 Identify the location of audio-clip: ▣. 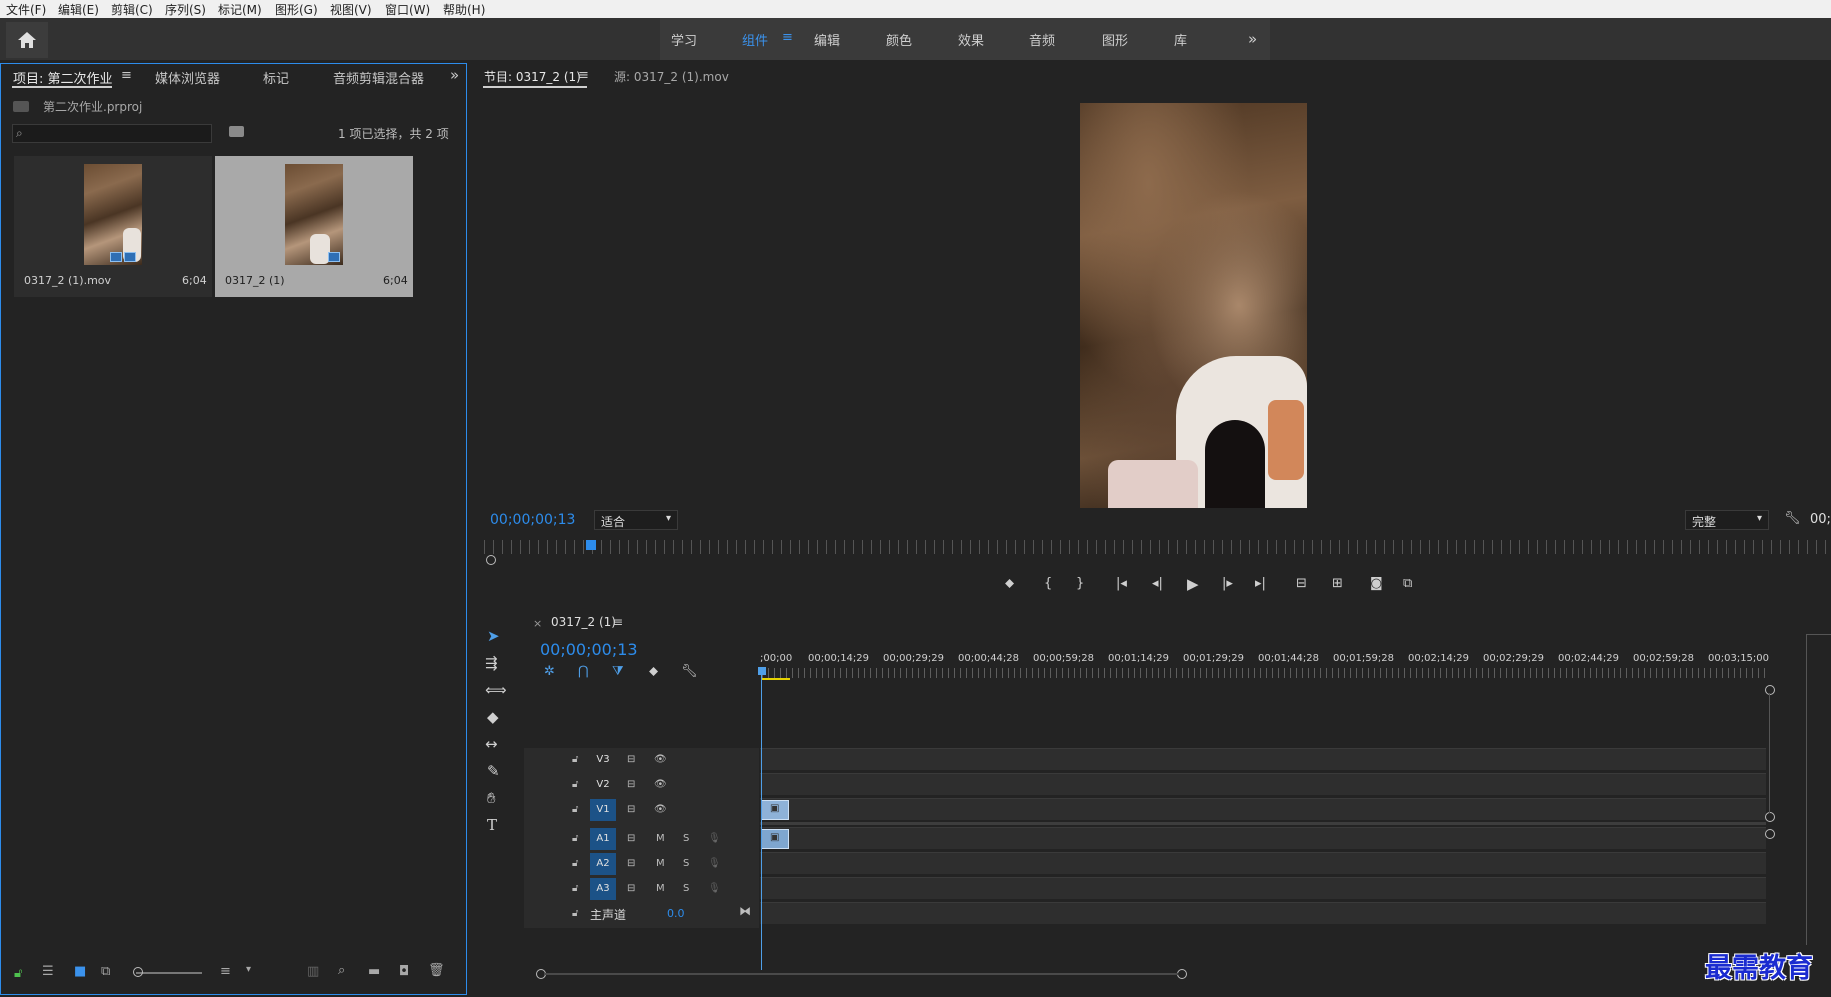
(775, 839).